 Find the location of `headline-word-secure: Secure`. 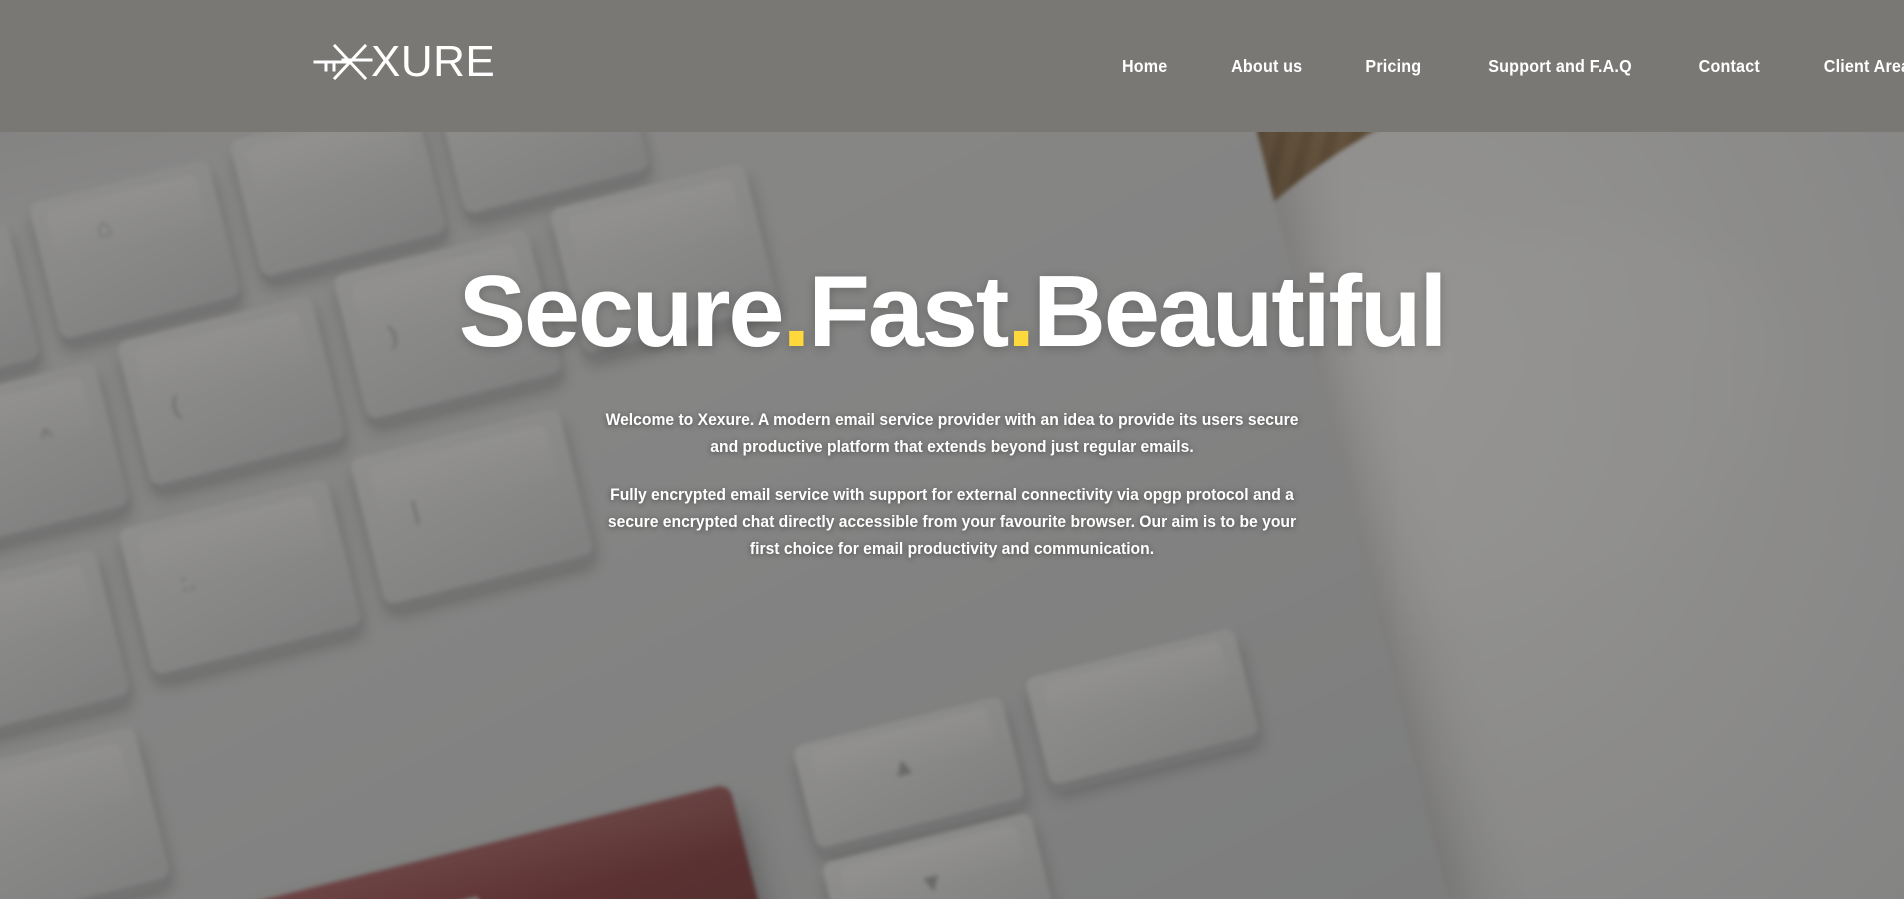

headline-word-secure: Secure is located at coordinates (621, 312).